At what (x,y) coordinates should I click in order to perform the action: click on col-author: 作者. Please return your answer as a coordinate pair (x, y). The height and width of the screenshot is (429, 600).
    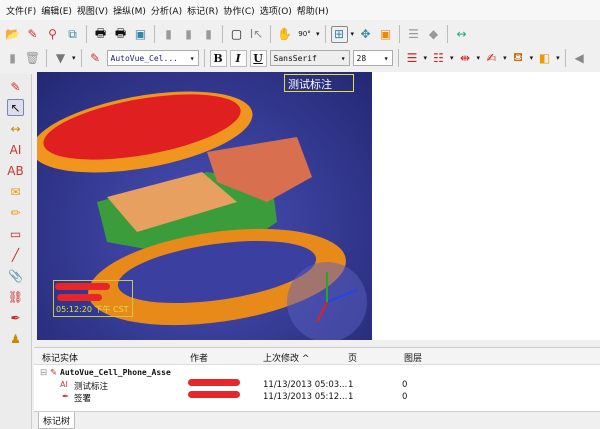
    Looking at the image, I should click on (199, 357).